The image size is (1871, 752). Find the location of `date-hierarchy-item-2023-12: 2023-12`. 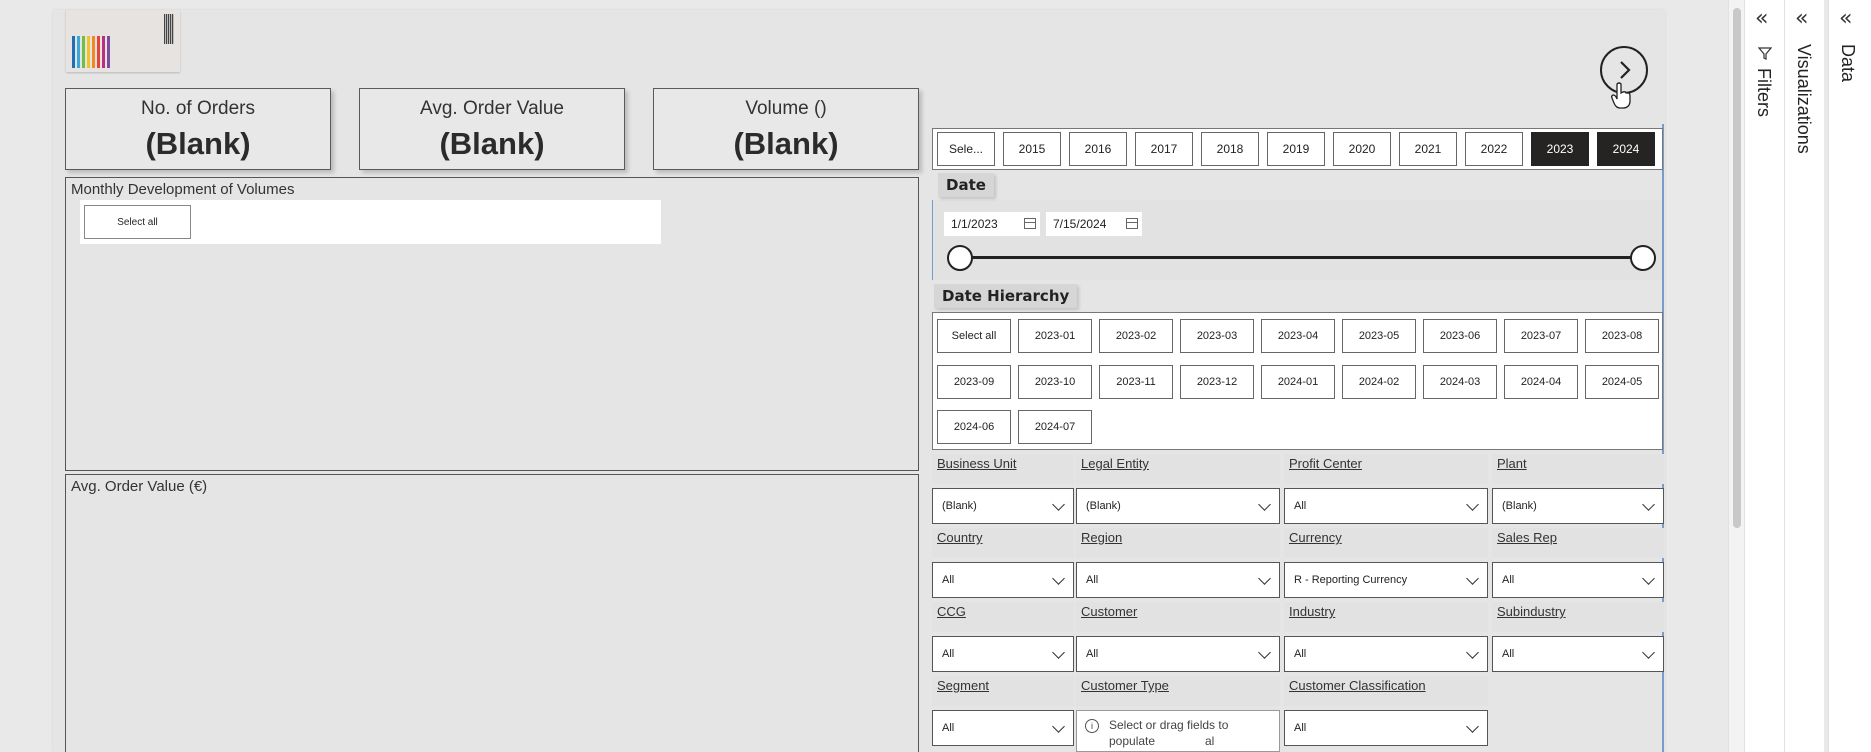

date-hierarchy-item-2023-12: 2023-12 is located at coordinates (1217, 382).